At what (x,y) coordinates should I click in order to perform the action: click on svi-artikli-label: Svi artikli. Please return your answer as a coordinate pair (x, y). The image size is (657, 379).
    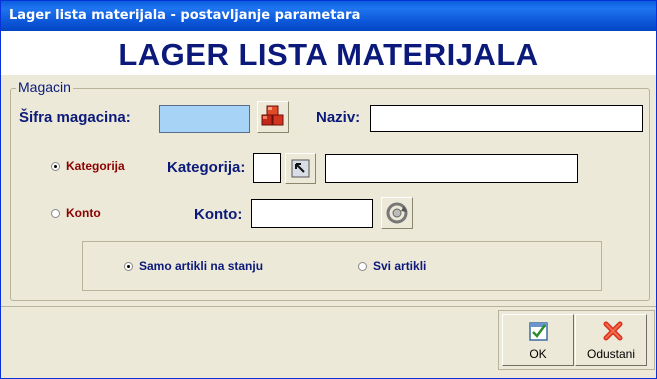
    Looking at the image, I should click on (400, 266).